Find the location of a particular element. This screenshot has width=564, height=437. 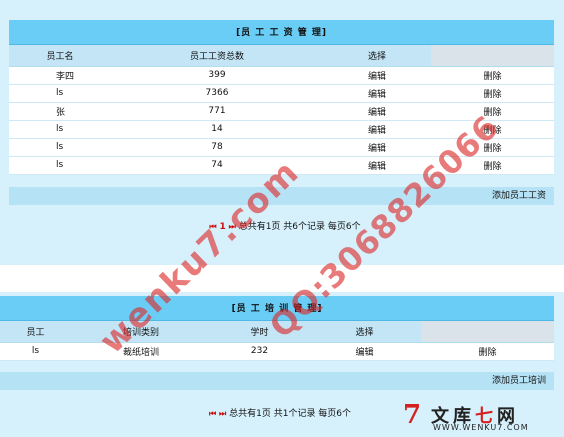

cell-amount: 7366 is located at coordinates (217, 93).